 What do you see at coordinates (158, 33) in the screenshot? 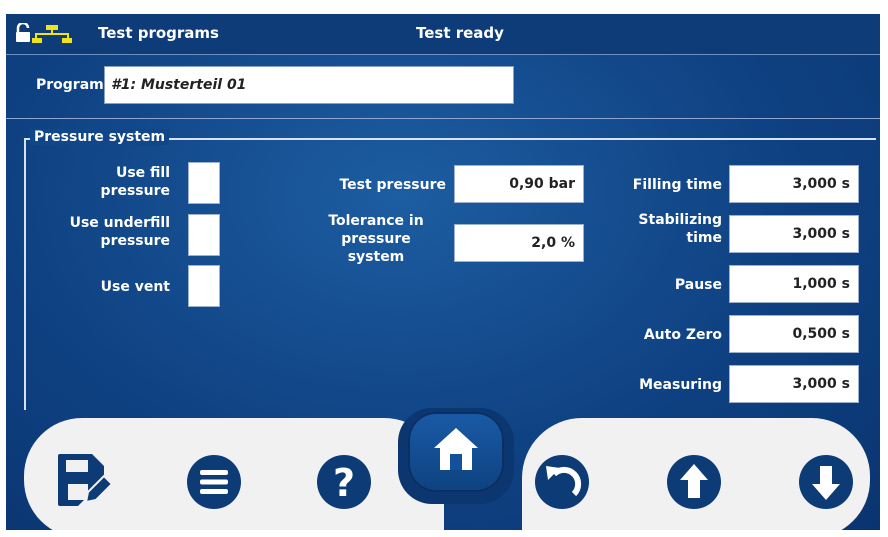
I see `window-title: Test programs` at bounding box center [158, 33].